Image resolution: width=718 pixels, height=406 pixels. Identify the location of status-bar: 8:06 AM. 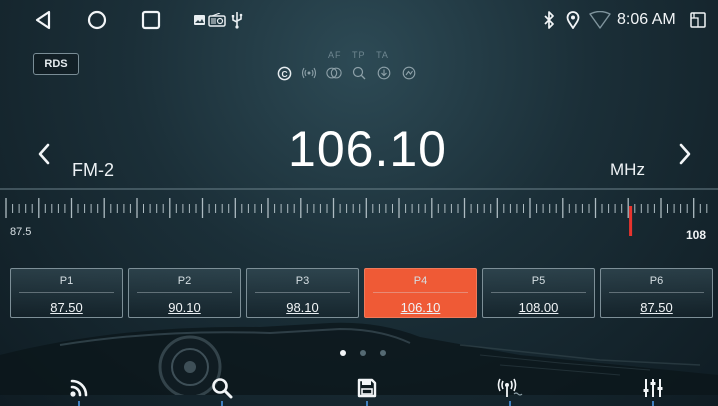
(359, 20).